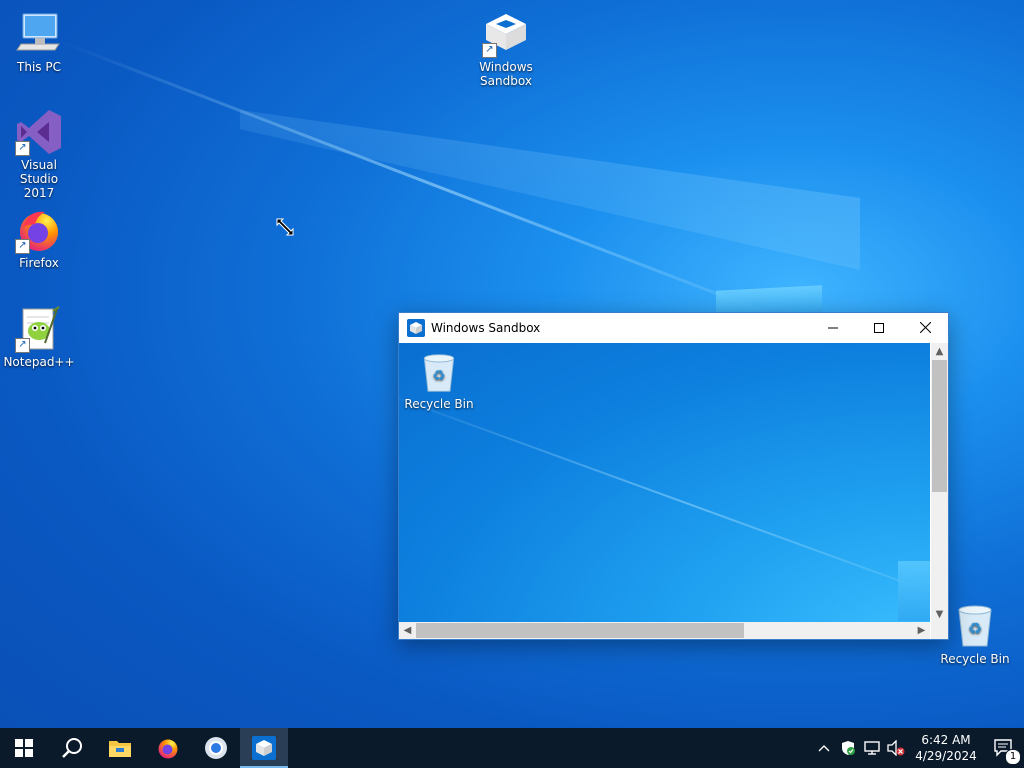 The image size is (1024, 768). I want to click on system-tray: 6:42 AM 4/29/2024 1, so click(918, 748).